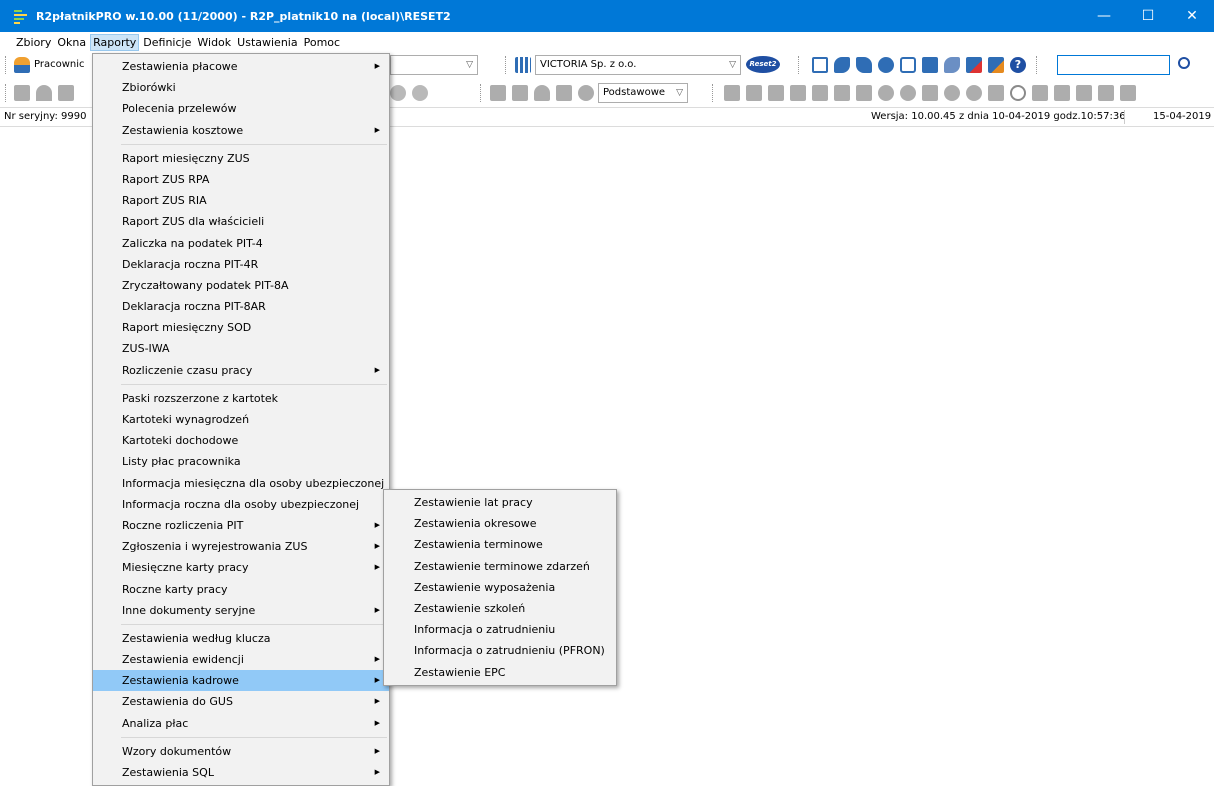 This screenshot has width=1214, height=786. I want to click on raporty-menu-item: Zestawienia kadrowe ▶, so click(241, 681).